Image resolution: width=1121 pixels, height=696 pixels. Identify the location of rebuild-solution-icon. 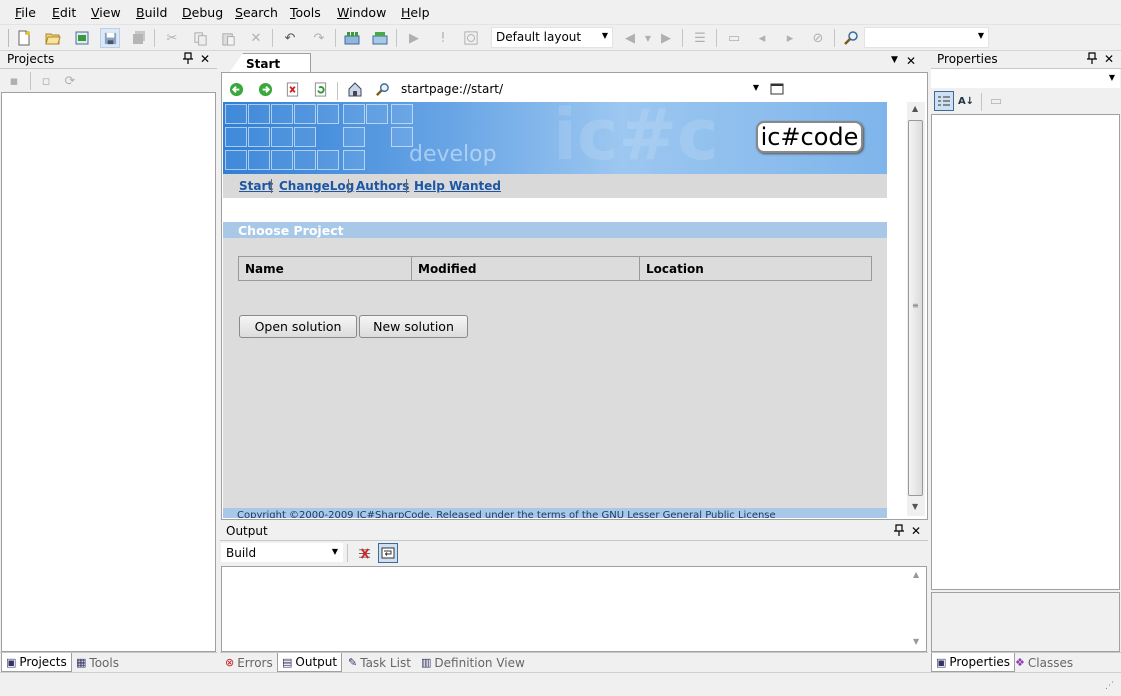
(380, 38).